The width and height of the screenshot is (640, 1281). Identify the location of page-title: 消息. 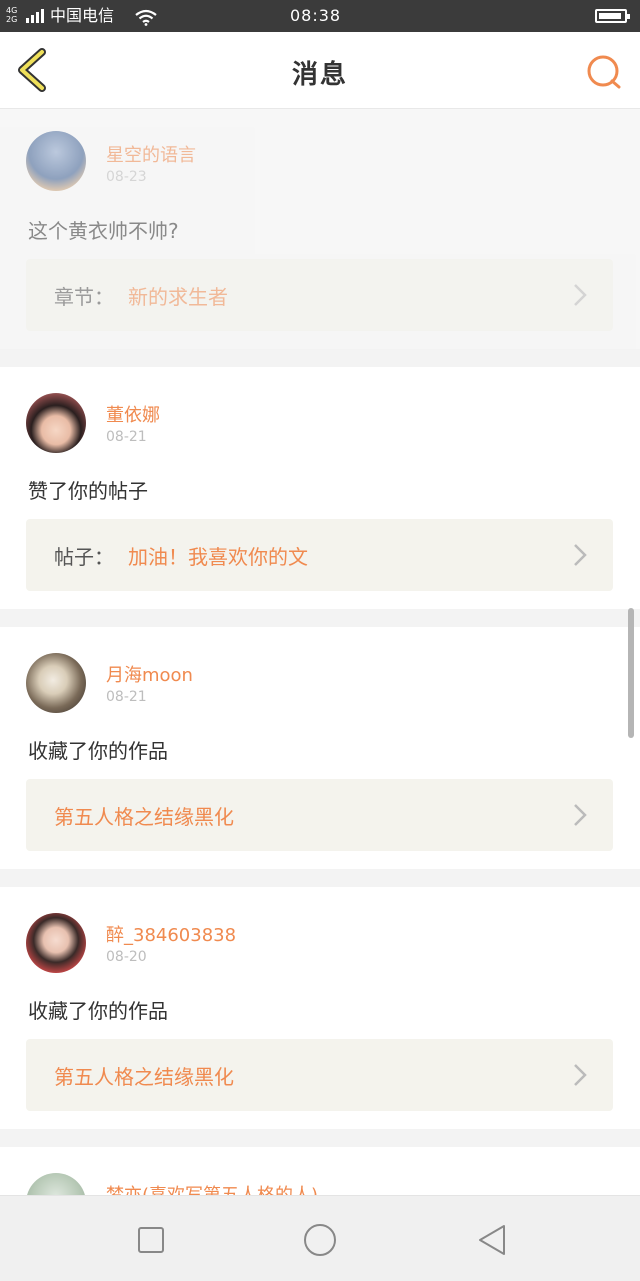
(319, 75).